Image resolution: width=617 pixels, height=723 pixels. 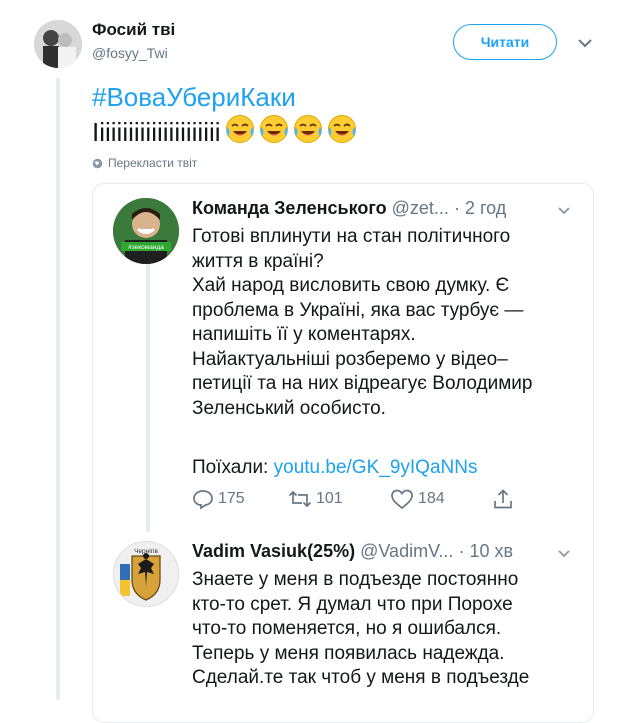 I want to click on text-line: життя в країні?, so click(x=258, y=261).